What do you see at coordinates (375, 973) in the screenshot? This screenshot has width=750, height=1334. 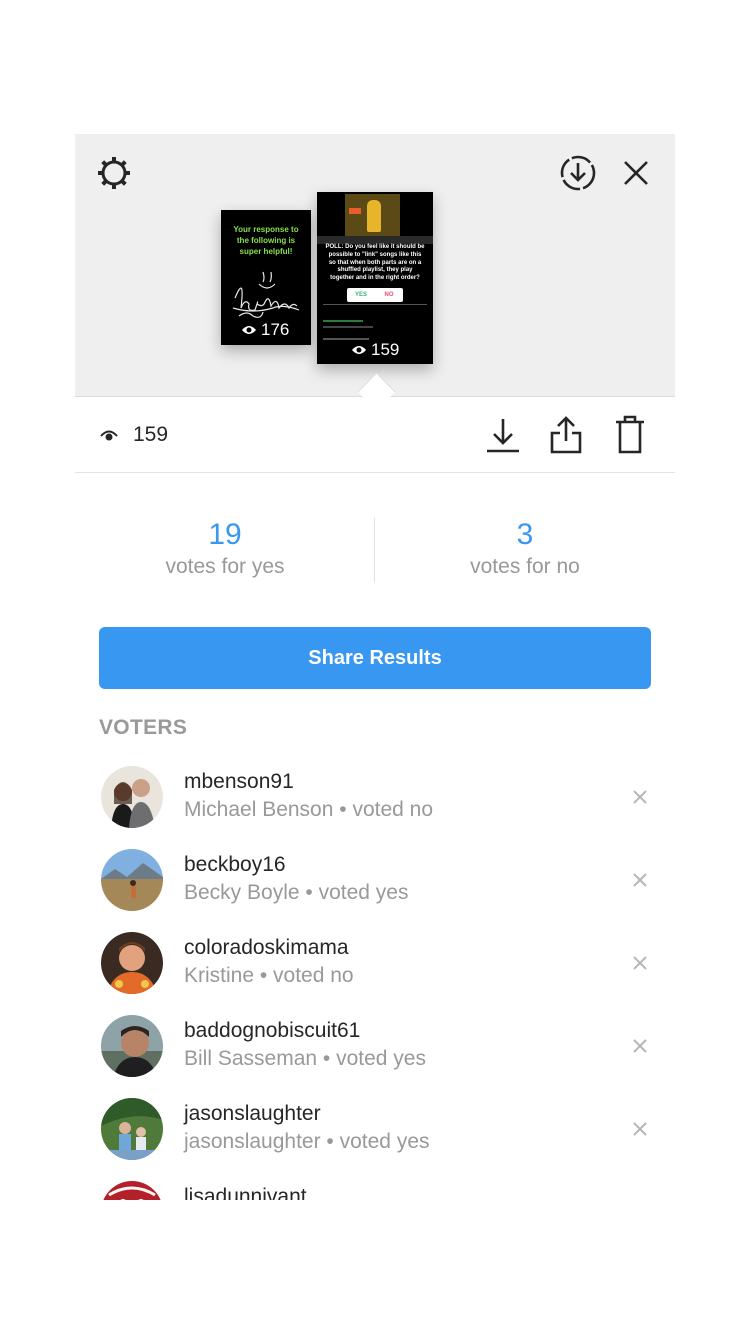 I see `voter-row: coloradoskimama Kristine • voted no` at bounding box center [375, 973].